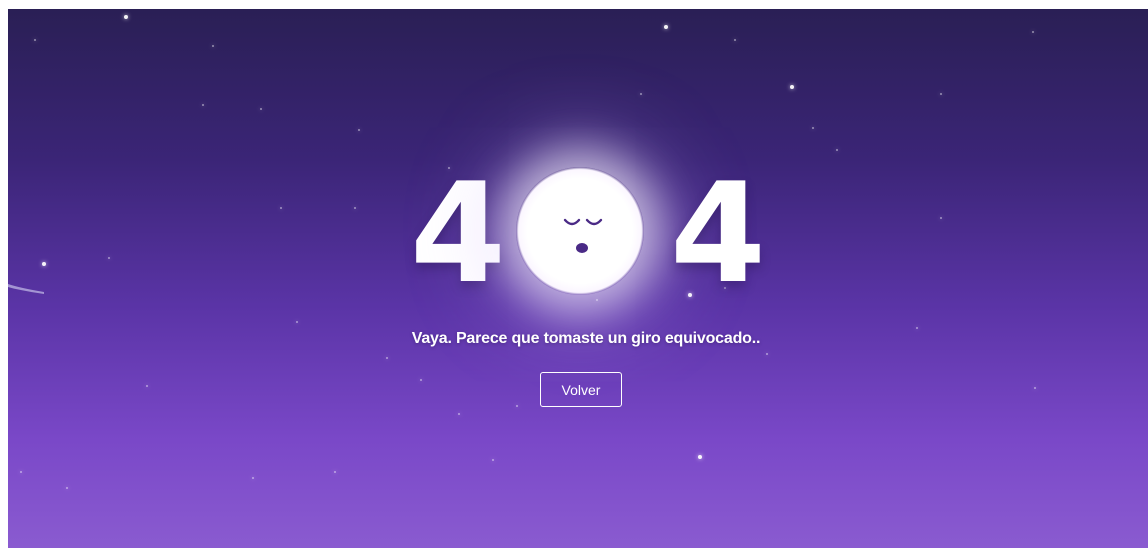 The height and width of the screenshot is (548, 1148). What do you see at coordinates (581, 389) in the screenshot?
I see `back-button: Volver` at bounding box center [581, 389].